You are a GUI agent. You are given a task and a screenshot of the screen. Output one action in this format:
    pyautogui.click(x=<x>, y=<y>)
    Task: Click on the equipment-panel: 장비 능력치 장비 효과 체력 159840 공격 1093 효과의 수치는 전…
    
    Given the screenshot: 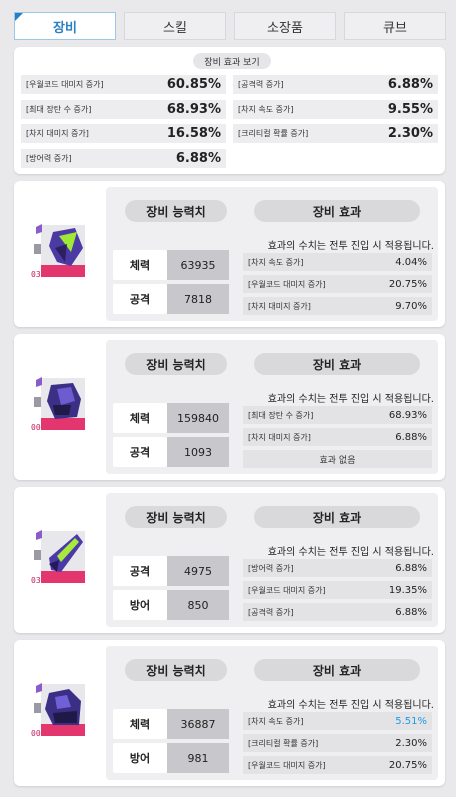 What is the action you would take?
    pyautogui.click(x=272, y=407)
    